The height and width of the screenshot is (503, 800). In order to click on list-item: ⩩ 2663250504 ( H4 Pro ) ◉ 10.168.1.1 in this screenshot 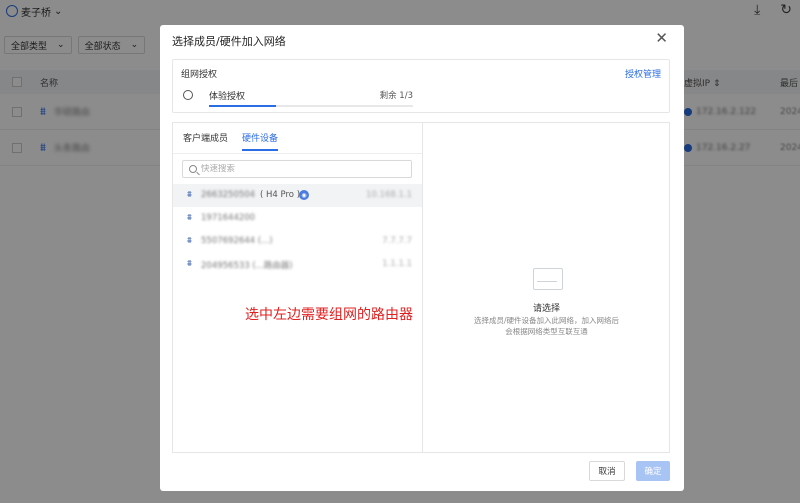, I will do `click(297, 195)`.